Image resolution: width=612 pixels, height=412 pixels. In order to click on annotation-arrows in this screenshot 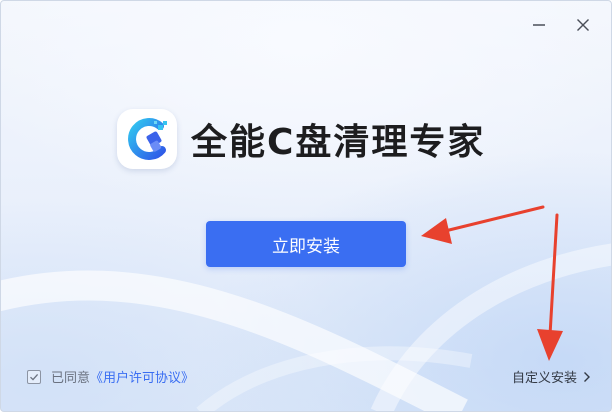, I will do `click(492, 283)`.